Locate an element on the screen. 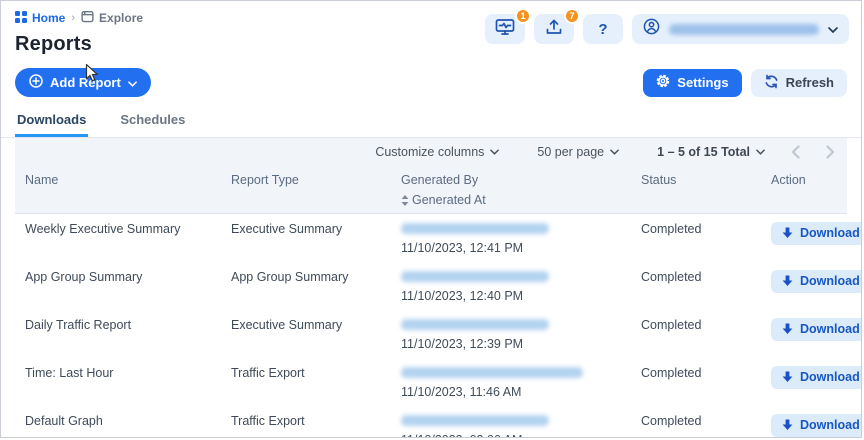 The height and width of the screenshot is (440, 864). refresh-button: Refresh is located at coordinates (798, 82).